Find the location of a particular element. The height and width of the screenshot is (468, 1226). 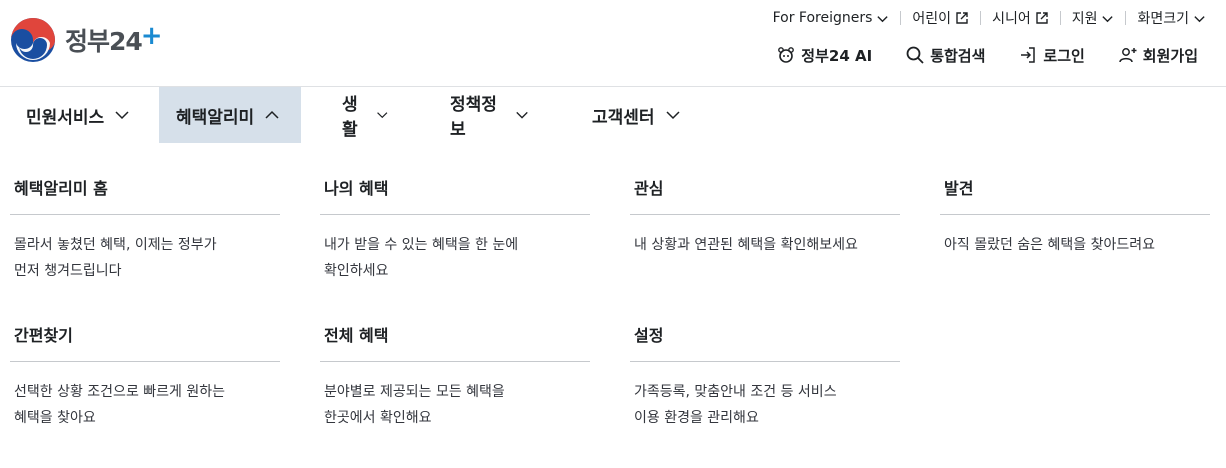

senior-label: 시니어 is located at coordinates (1011, 19).